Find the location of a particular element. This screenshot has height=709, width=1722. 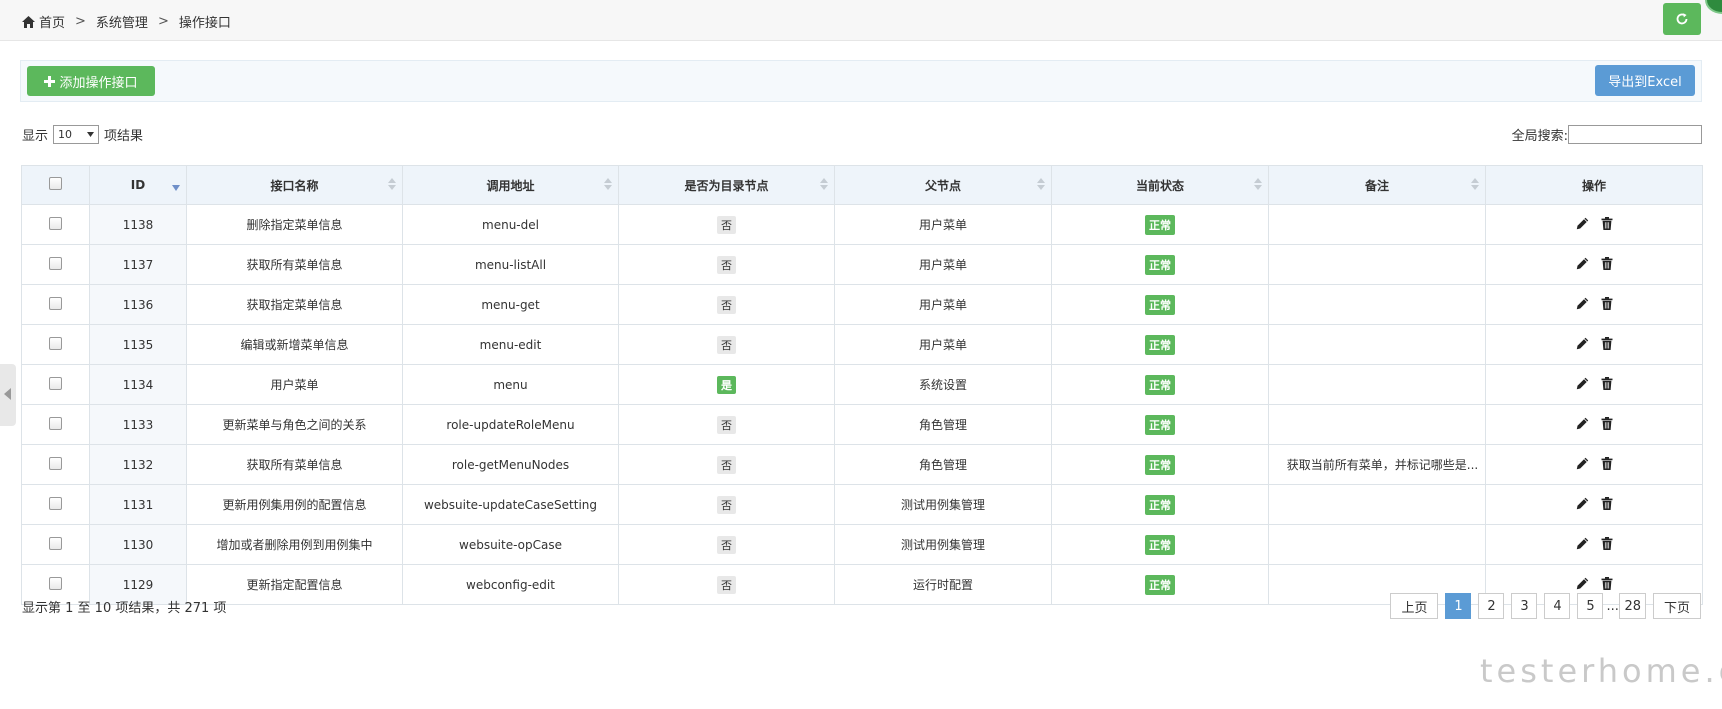

plus-icon is located at coordinates (50, 81).